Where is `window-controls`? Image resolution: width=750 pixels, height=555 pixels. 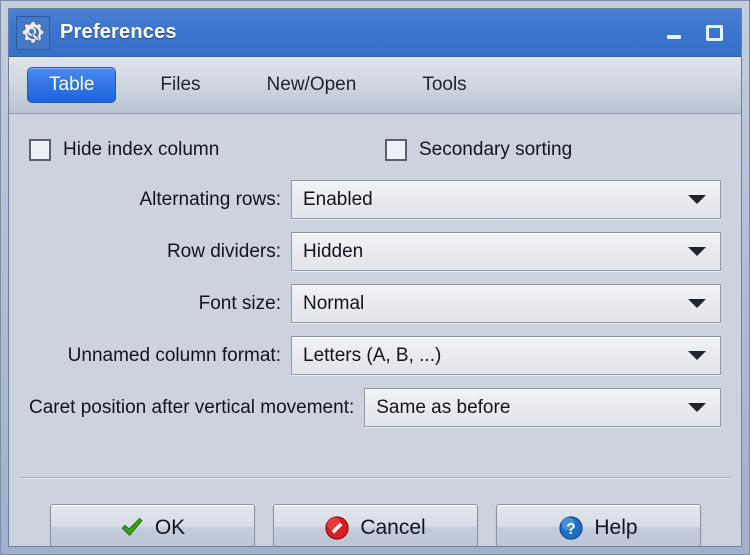 window-controls is located at coordinates (699, 33).